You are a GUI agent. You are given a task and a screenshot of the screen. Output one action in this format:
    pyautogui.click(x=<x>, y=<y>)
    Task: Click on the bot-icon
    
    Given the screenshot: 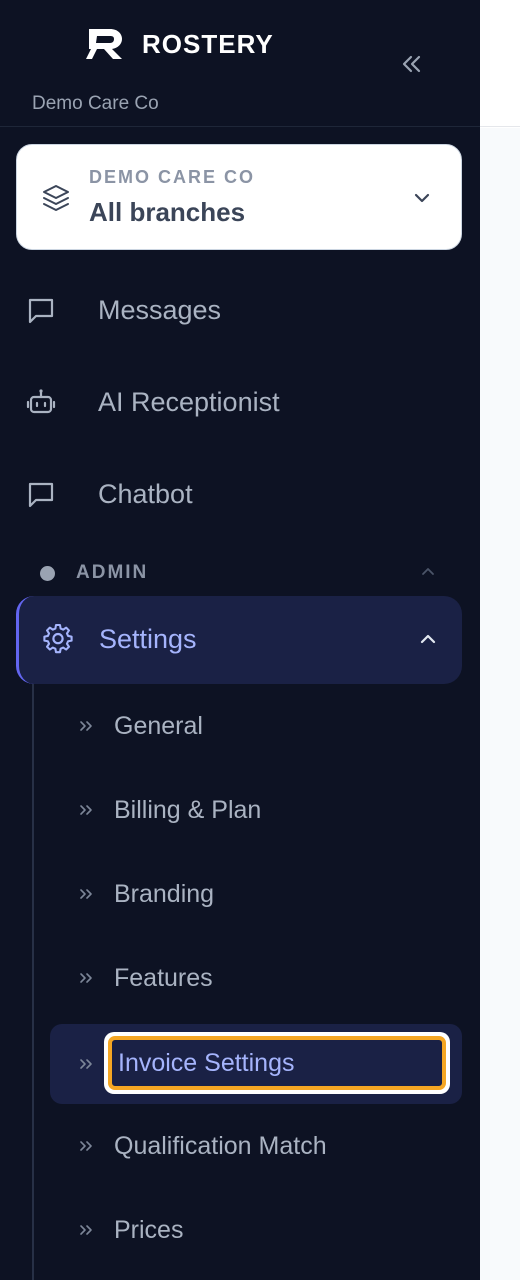 What is the action you would take?
    pyautogui.click(x=41, y=402)
    